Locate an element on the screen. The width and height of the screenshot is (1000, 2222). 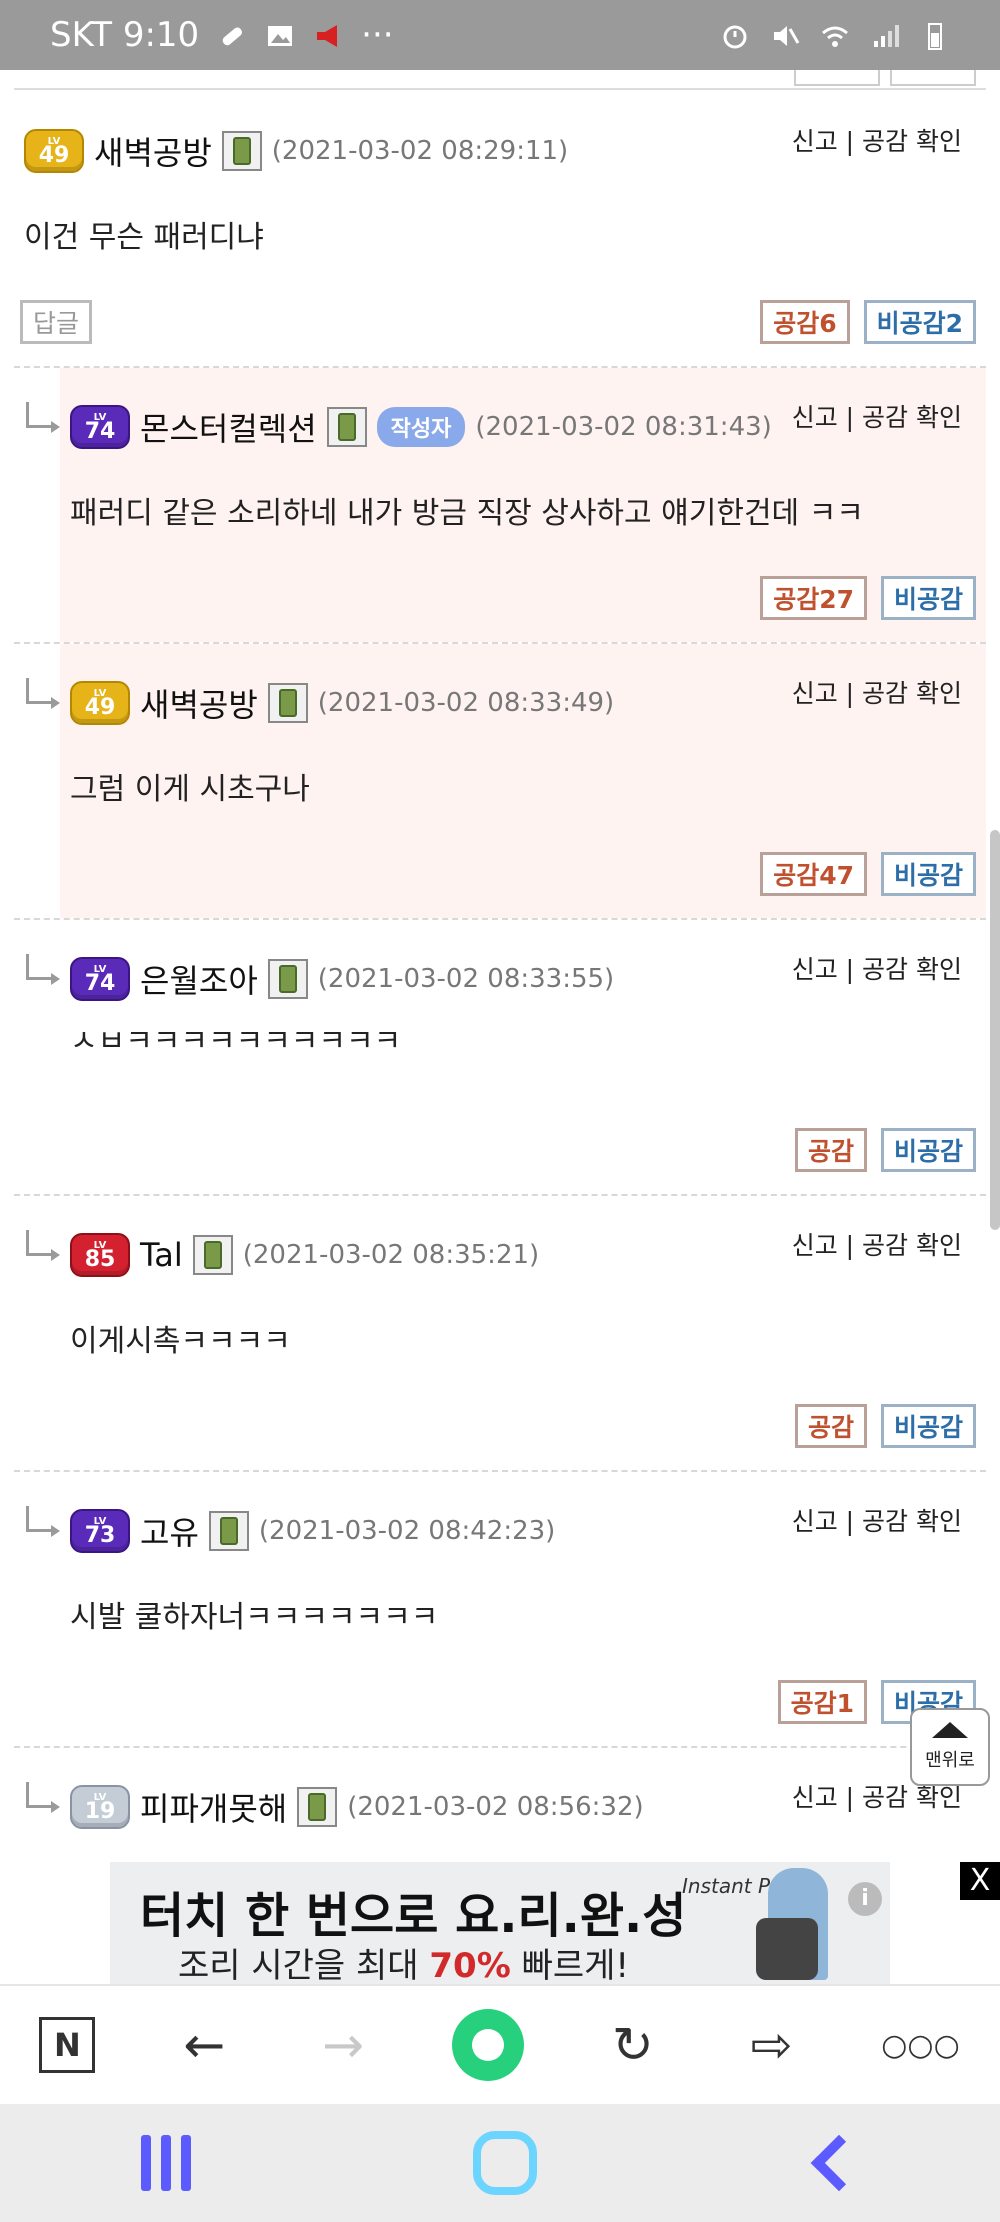
vote-buttons: 공감47 비공감 is located at coordinates (868, 874).